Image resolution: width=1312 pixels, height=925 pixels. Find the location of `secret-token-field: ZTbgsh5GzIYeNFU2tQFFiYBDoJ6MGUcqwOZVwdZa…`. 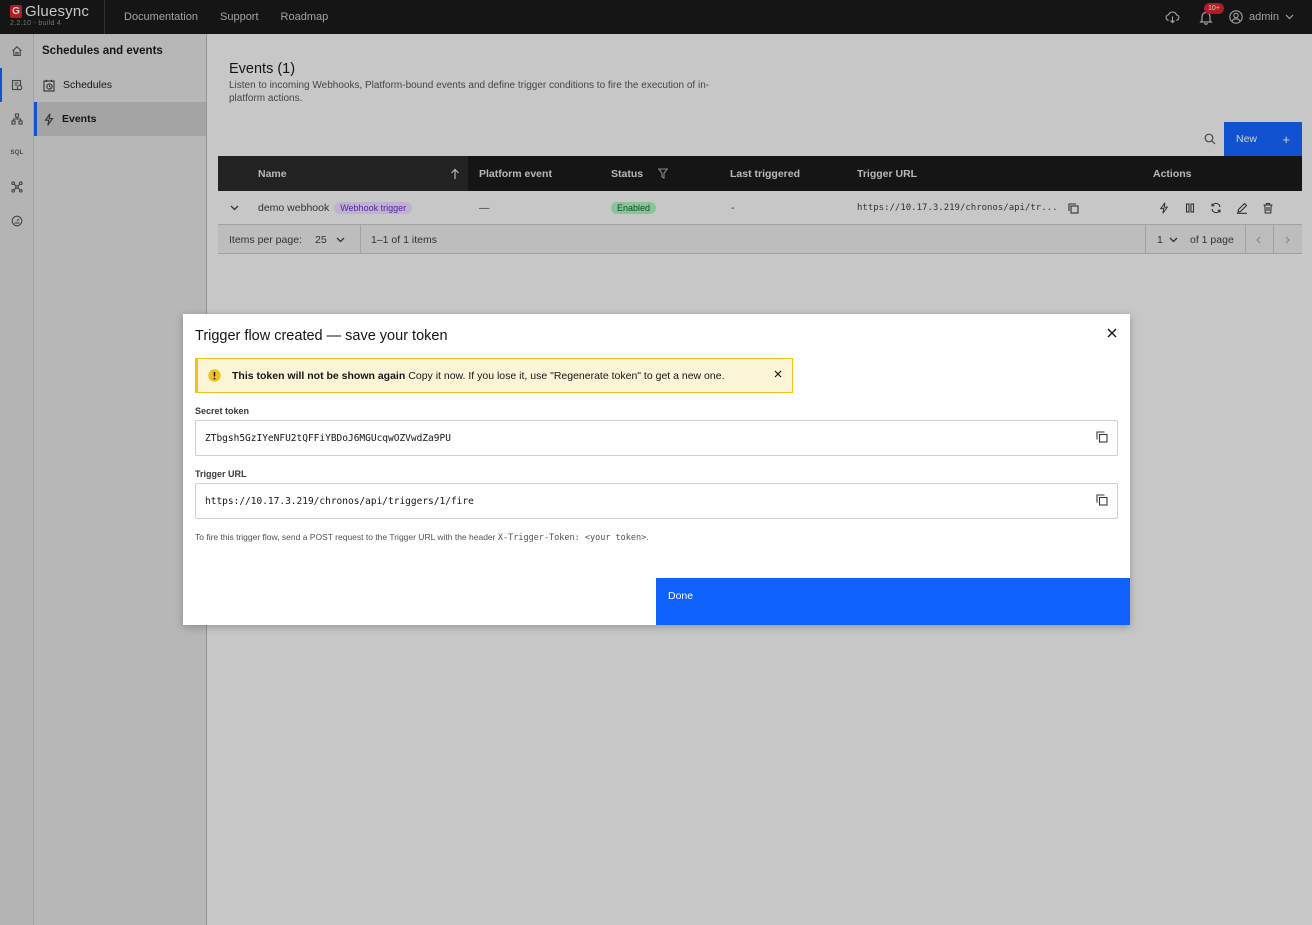

secret-token-field: ZTbgsh5GzIYeNFU2tQFFiYBDoJ6MGUcqwOZVwdZa… is located at coordinates (656, 438).